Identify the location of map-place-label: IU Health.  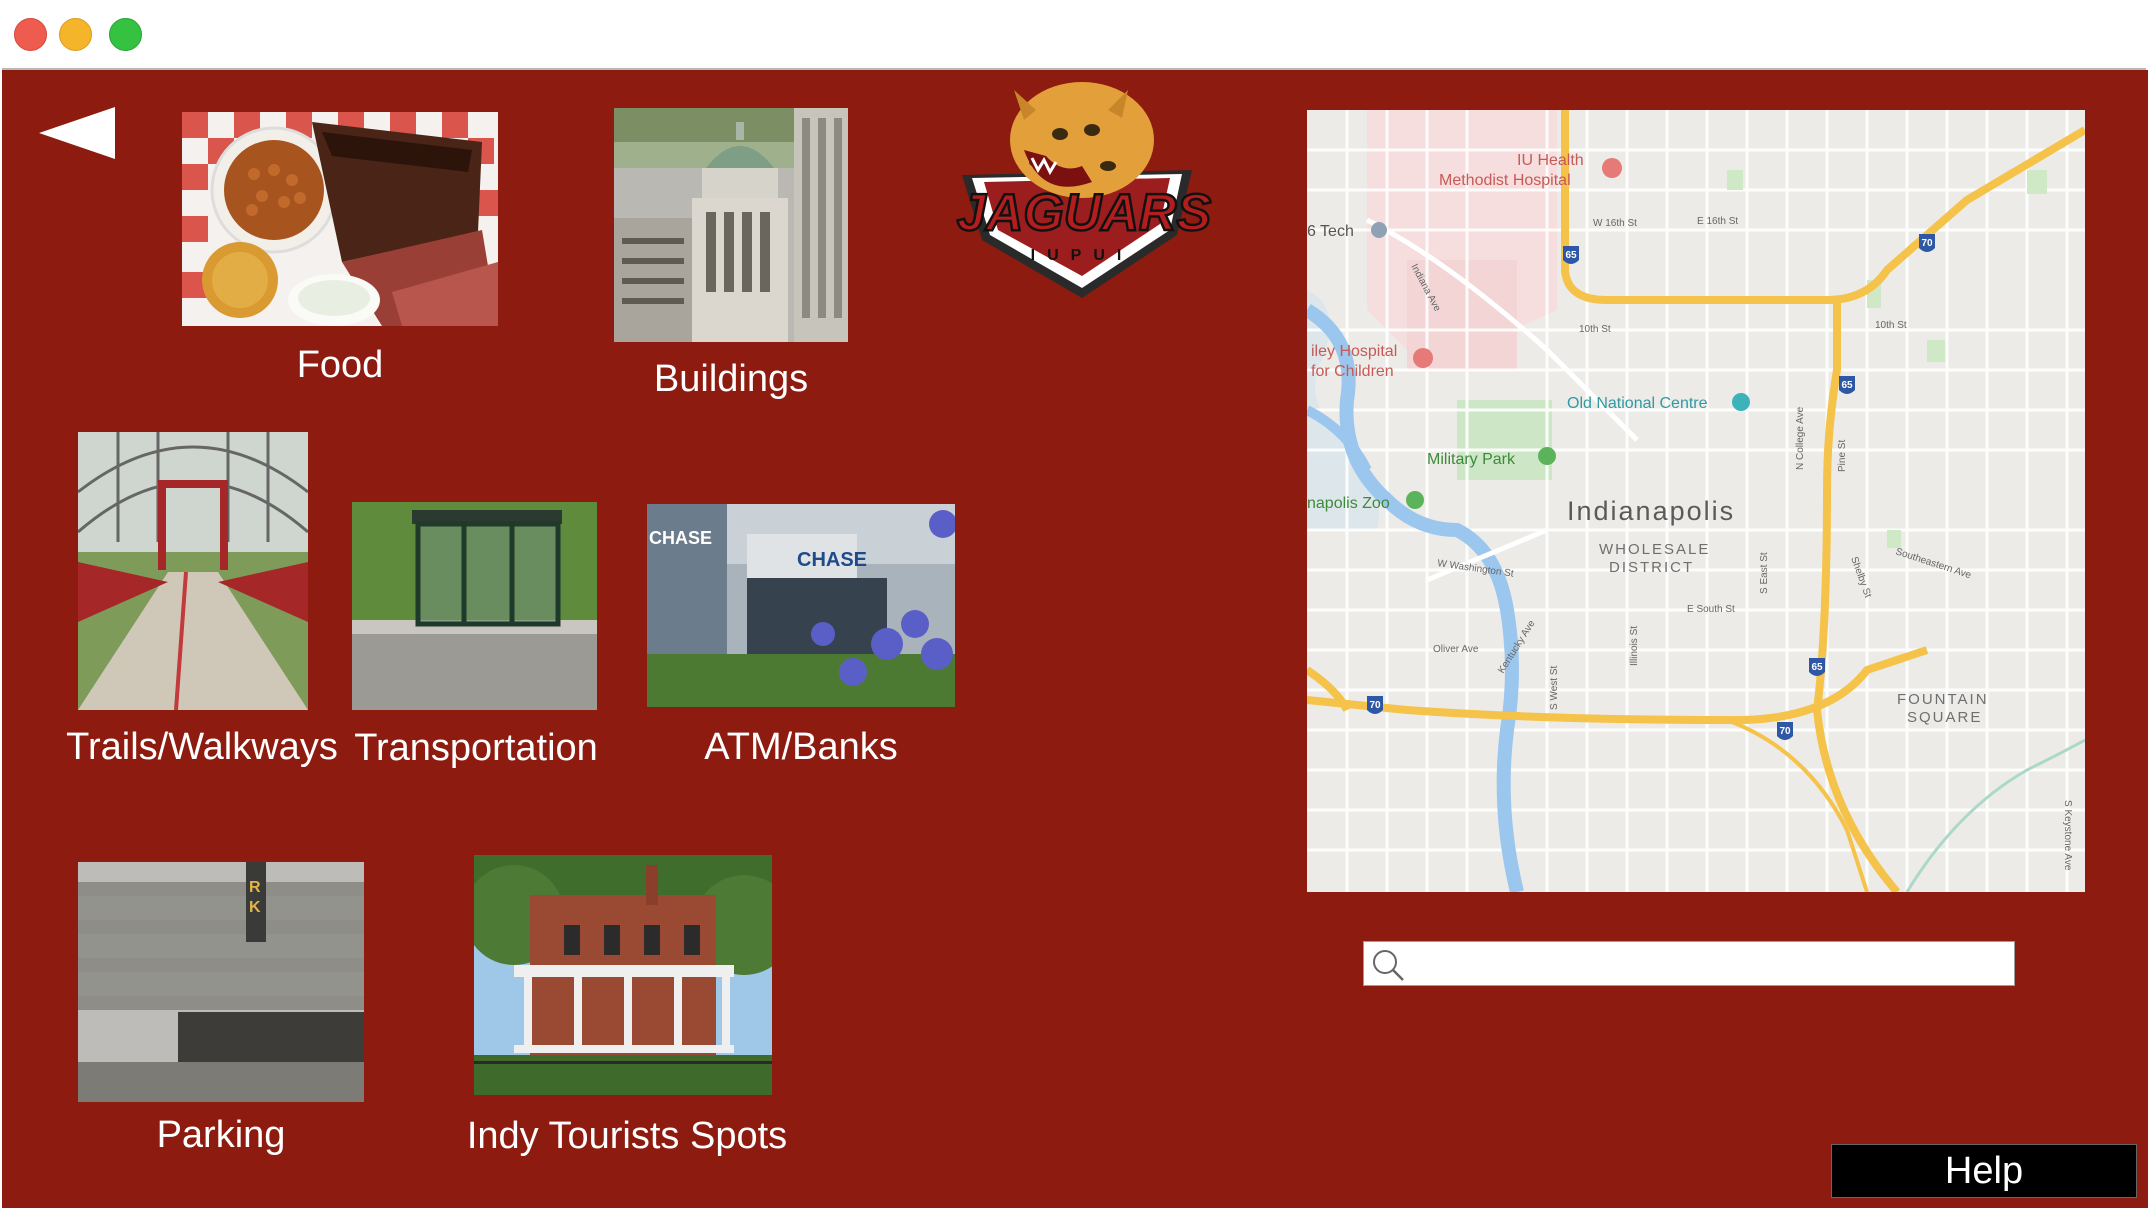
(1550, 160).